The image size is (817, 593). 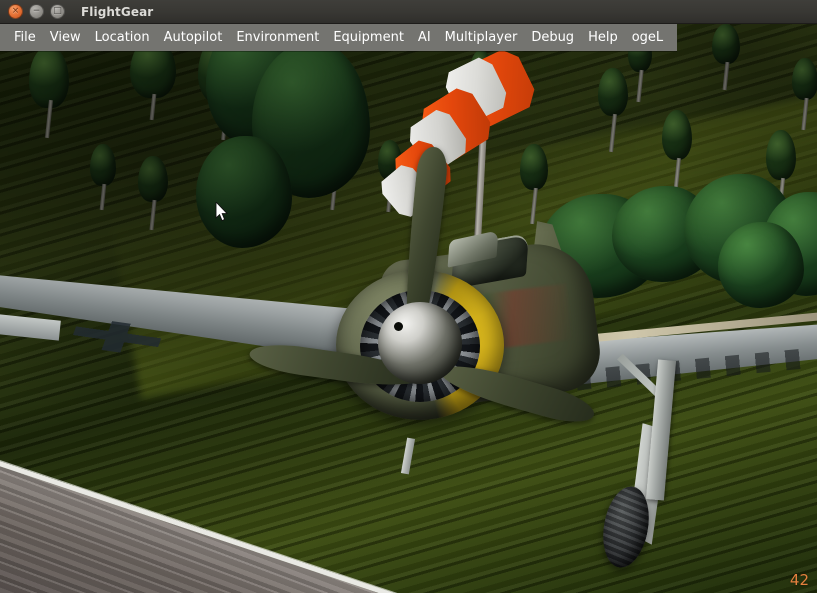 I want to click on menu-item-environment: Environment, so click(x=277, y=37).